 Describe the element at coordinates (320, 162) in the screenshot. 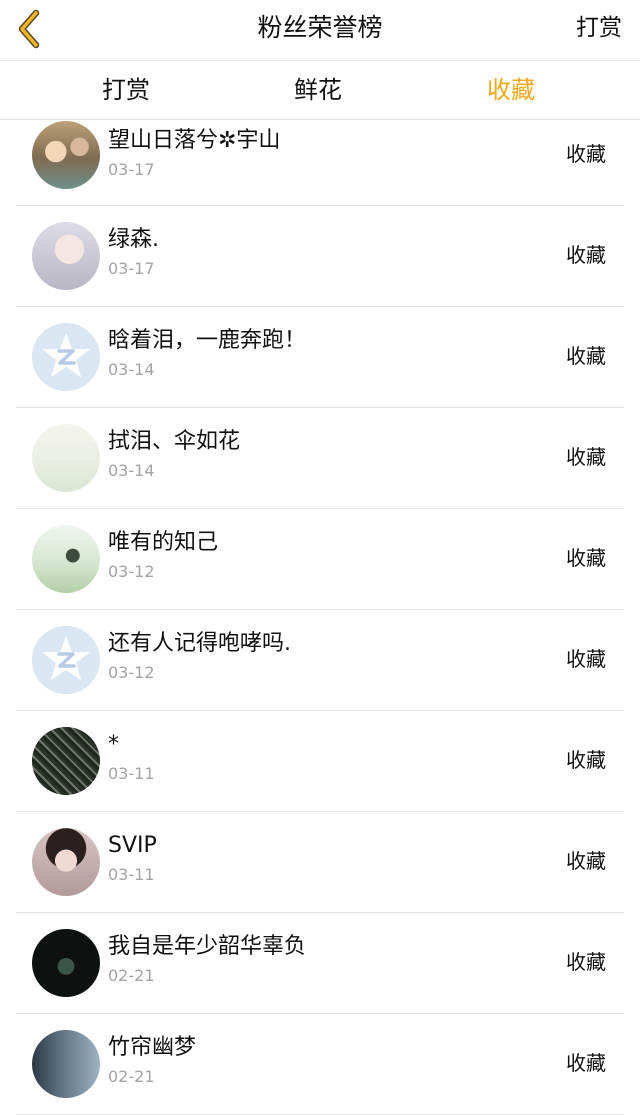

I see `list-item: 望山日落兮✲宇山 03-17 收藏` at that location.